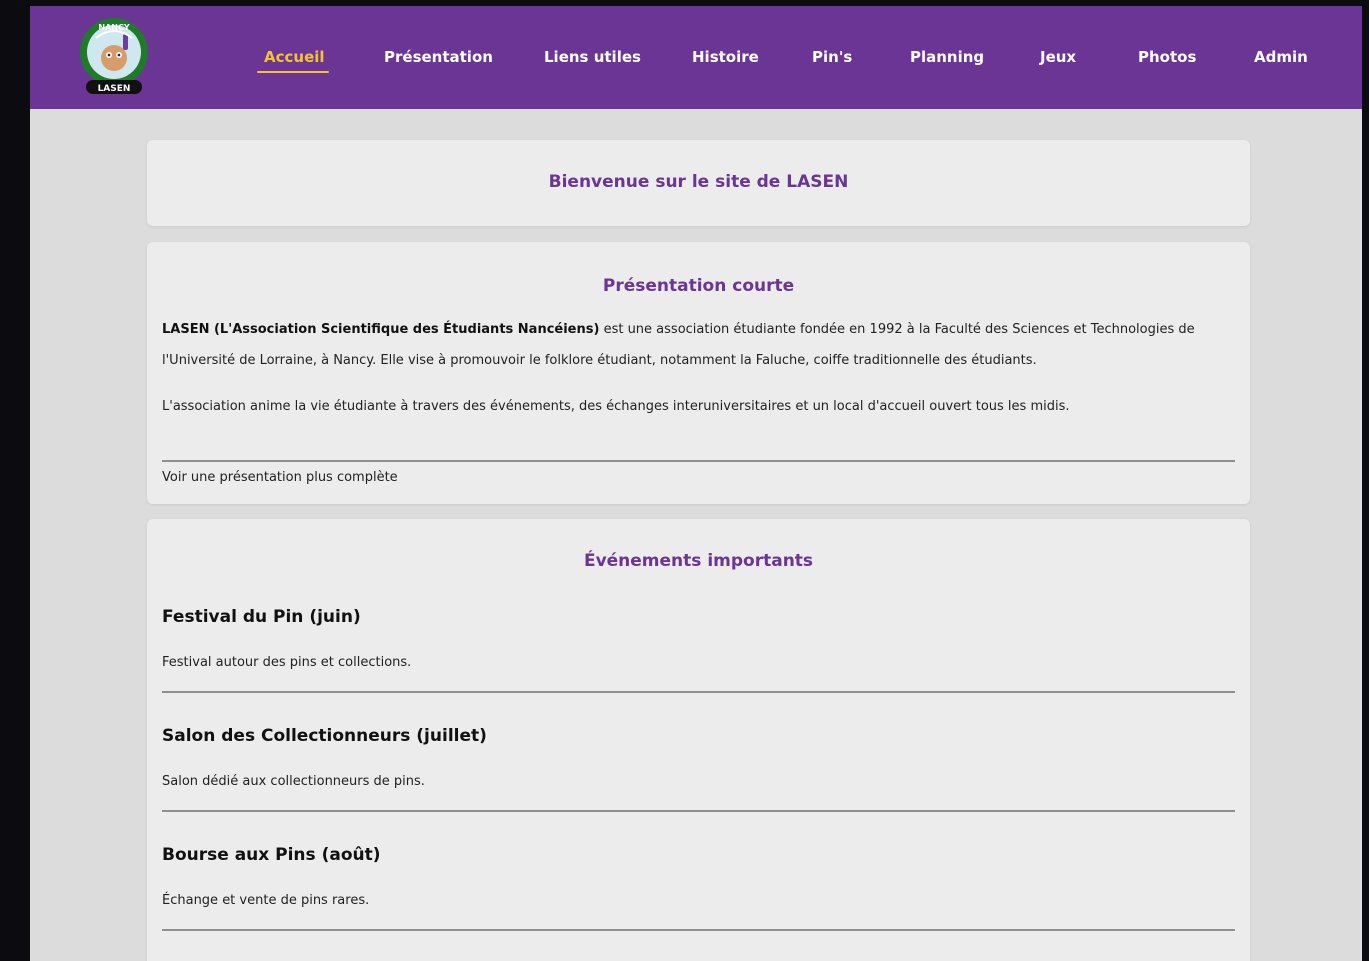  I want to click on logo-bottom-text: LASEN, so click(114, 89).